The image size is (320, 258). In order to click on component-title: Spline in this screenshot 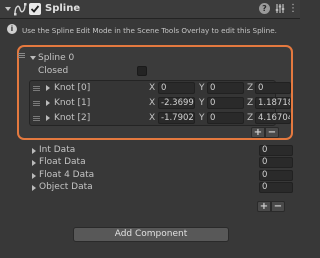, I will do `click(63, 8)`.